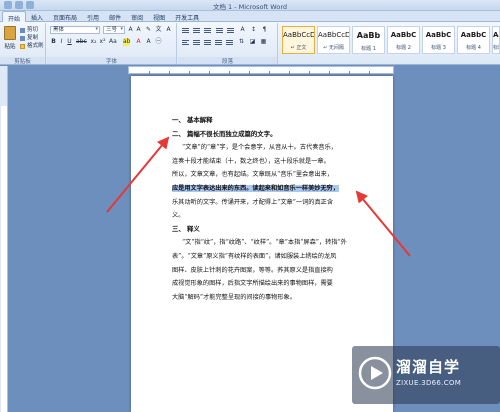 This screenshot has width=500, height=412. Describe the element at coordinates (333, 40) in the screenshot. I see `style-no-spacing: AaBbCcDd ↵ 无间隔` at that location.